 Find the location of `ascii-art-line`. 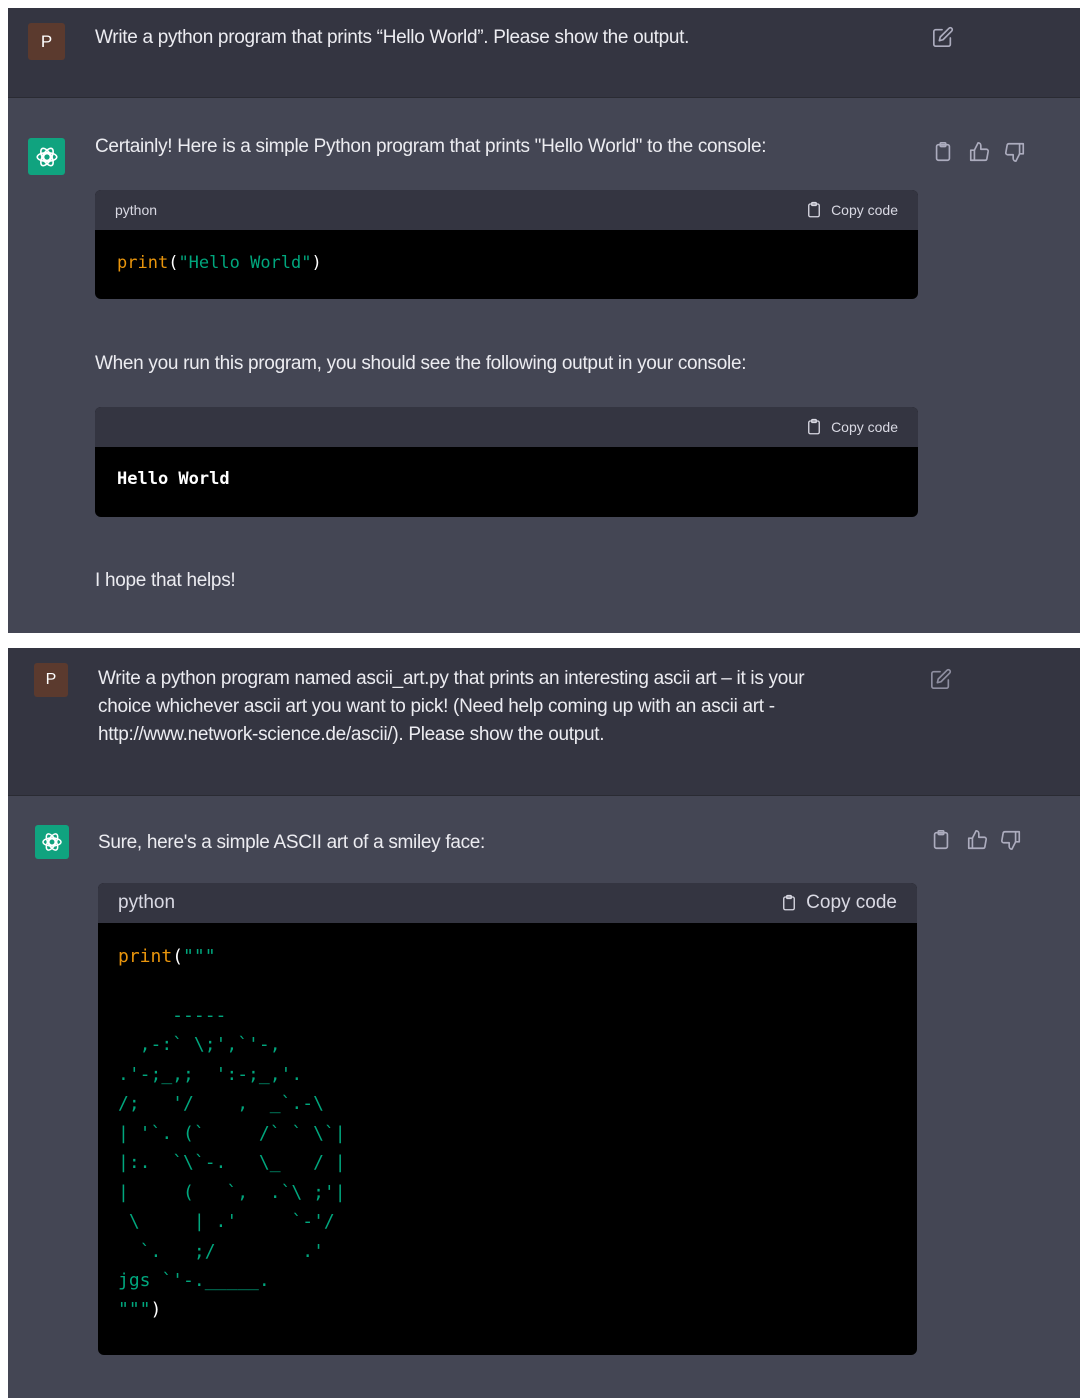

ascii-art-line is located at coordinates (517, 986).